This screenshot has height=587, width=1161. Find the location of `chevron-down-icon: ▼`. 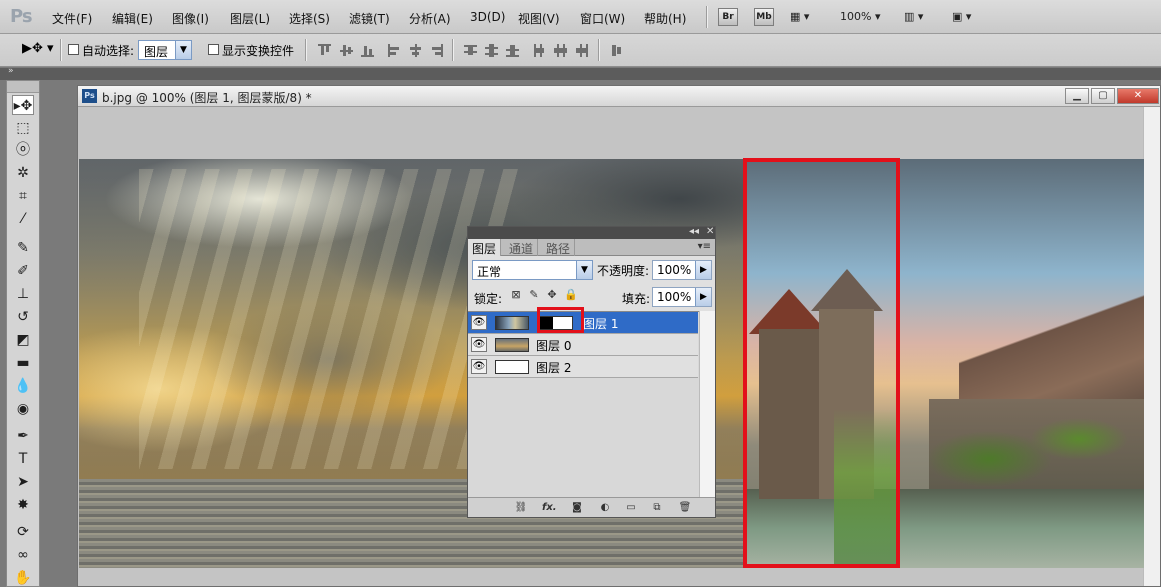

chevron-down-icon: ▼ is located at coordinates (183, 50).